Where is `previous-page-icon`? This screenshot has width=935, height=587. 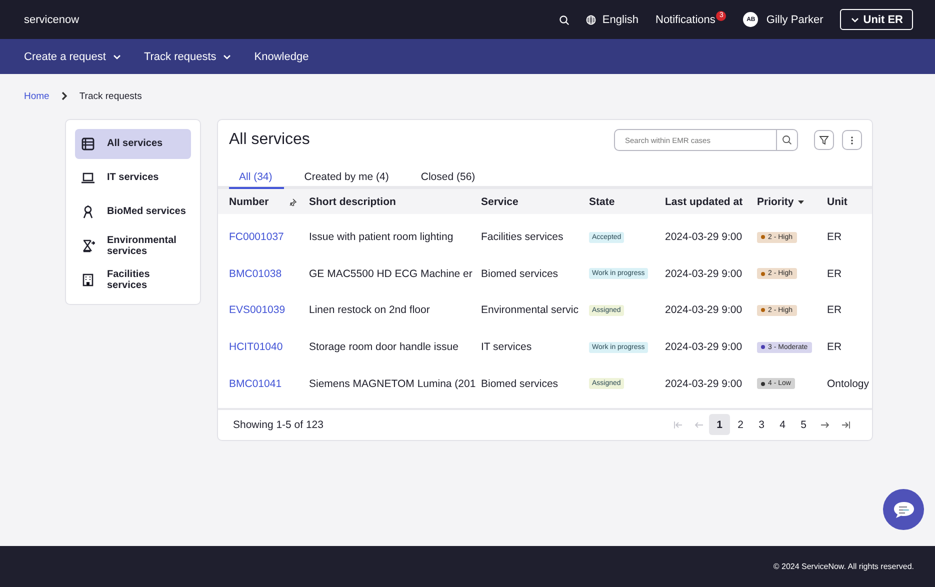
previous-page-icon is located at coordinates (699, 425).